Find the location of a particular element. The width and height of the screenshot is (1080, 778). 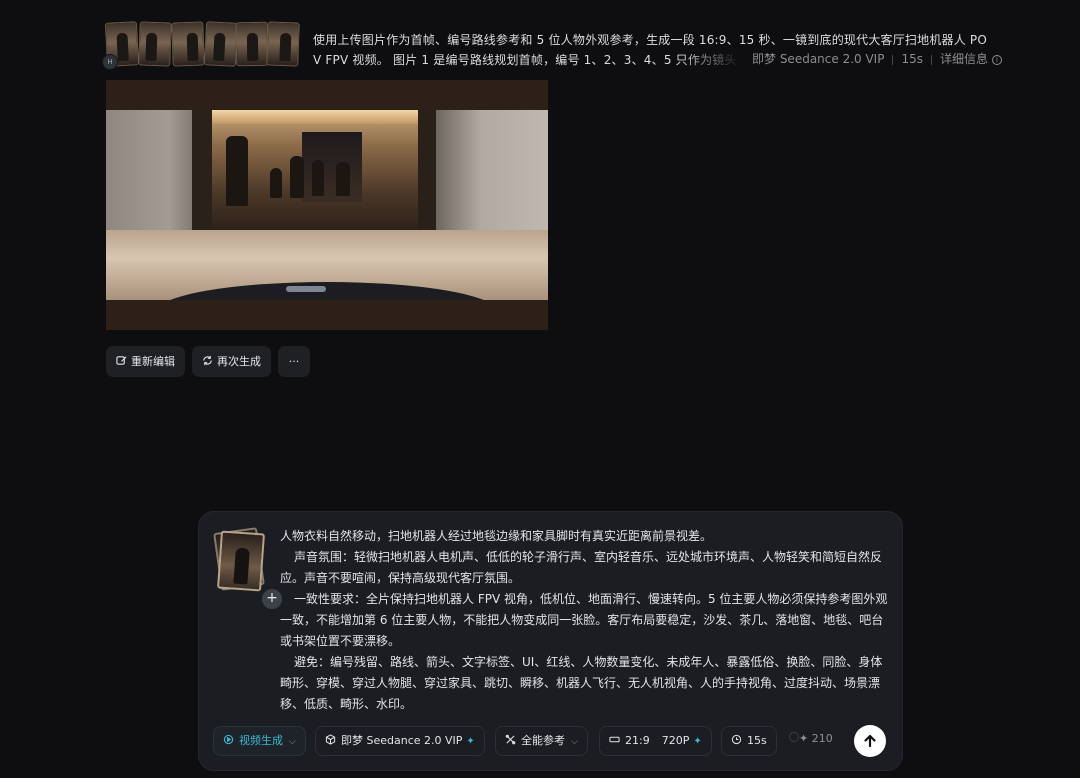

composer-reference-stack: + is located at coordinates (248, 569).